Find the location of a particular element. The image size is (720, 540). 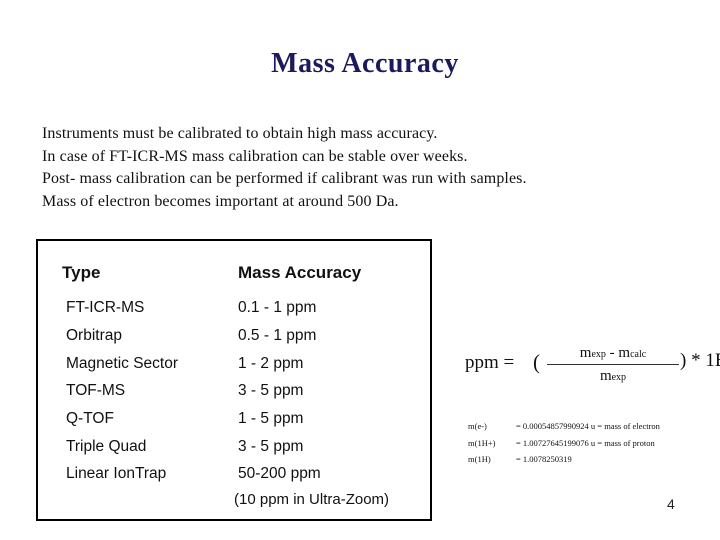

formula-numerator: mexp - mcalc is located at coordinates (613, 353).